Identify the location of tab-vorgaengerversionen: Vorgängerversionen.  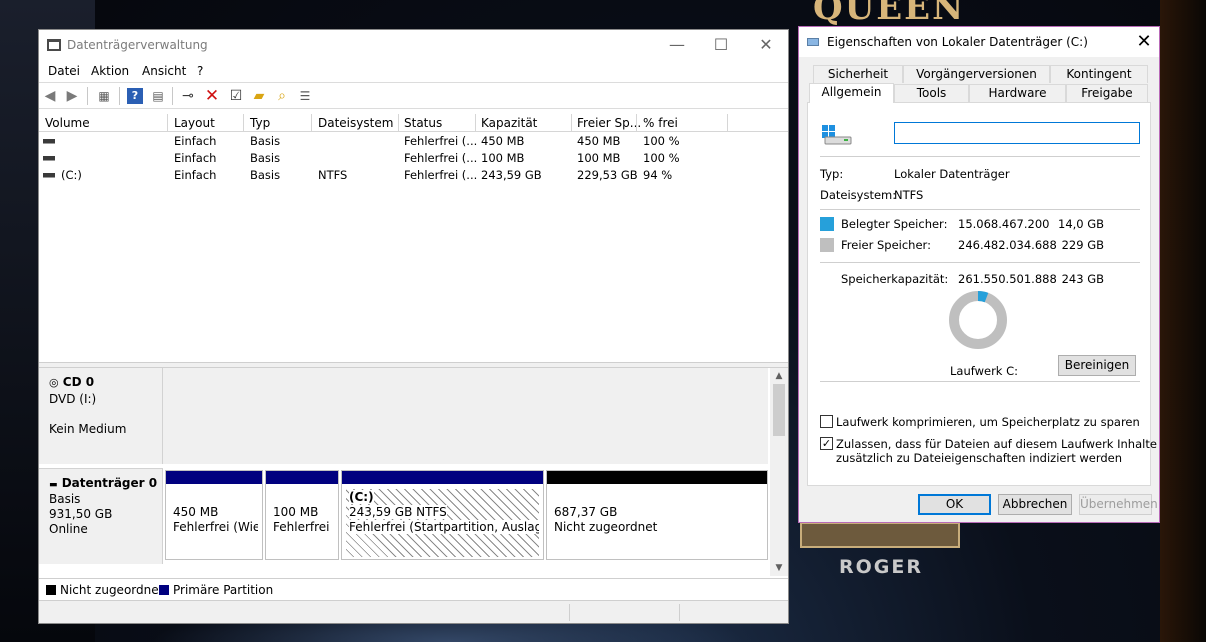
(976, 74).